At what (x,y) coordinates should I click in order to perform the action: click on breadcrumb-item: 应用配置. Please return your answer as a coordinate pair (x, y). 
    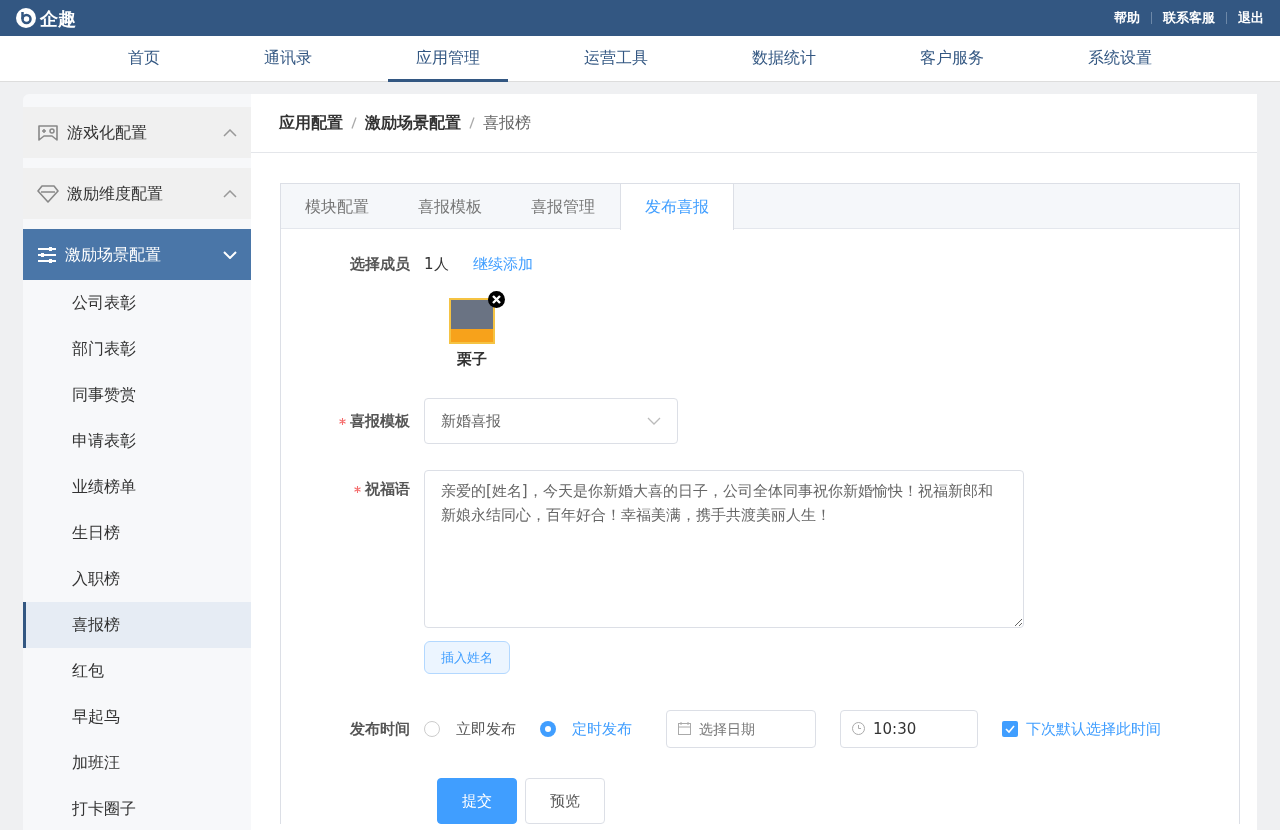
    Looking at the image, I should click on (311, 123).